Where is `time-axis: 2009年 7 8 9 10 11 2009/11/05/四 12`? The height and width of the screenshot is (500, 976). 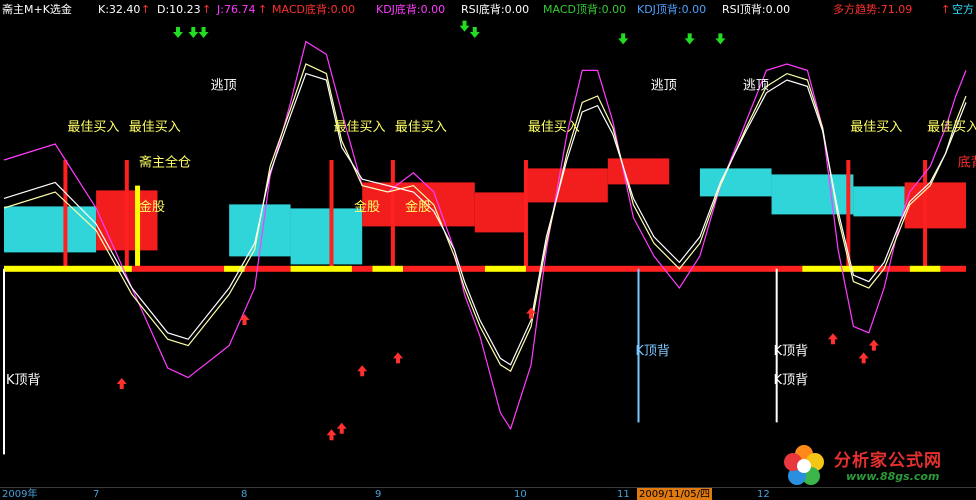
time-axis: 2009年 7 8 9 10 11 2009/11/05/四 12 is located at coordinates (488, 493).